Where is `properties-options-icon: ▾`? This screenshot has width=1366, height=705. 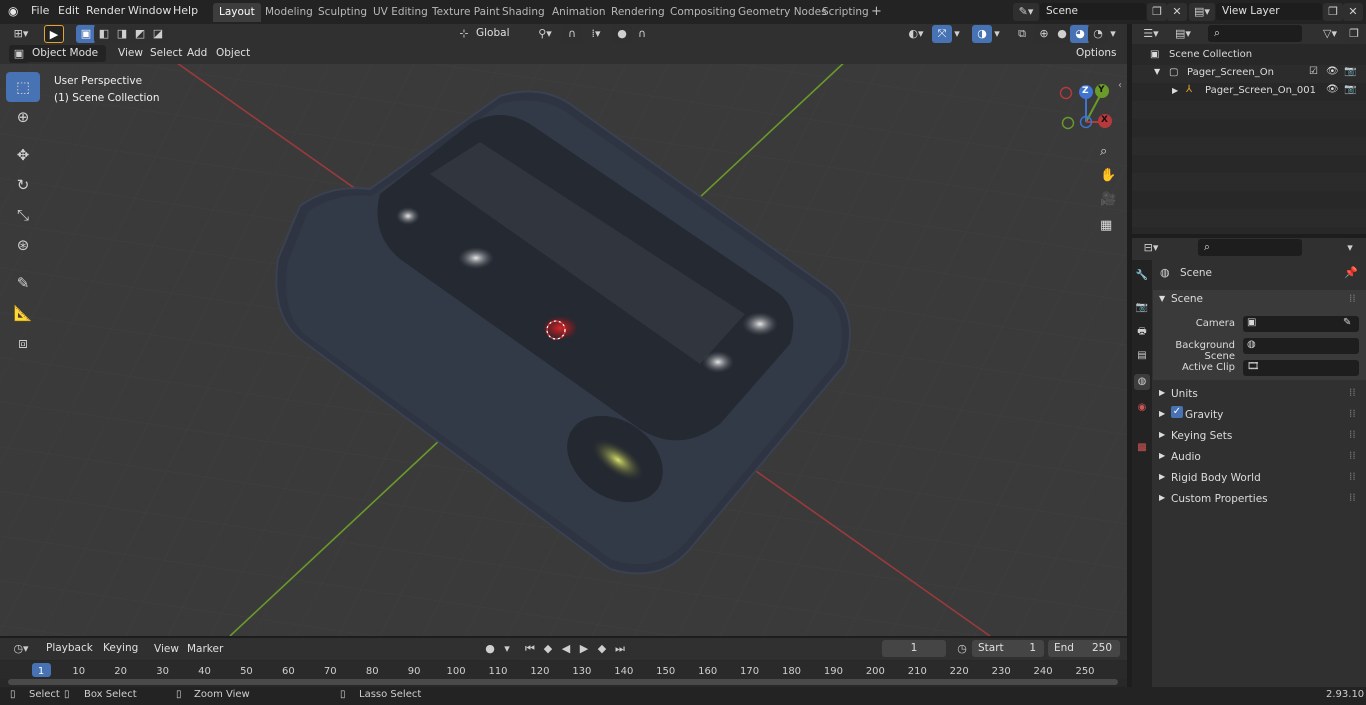 properties-options-icon: ▾ is located at coordinates (1350, 248).